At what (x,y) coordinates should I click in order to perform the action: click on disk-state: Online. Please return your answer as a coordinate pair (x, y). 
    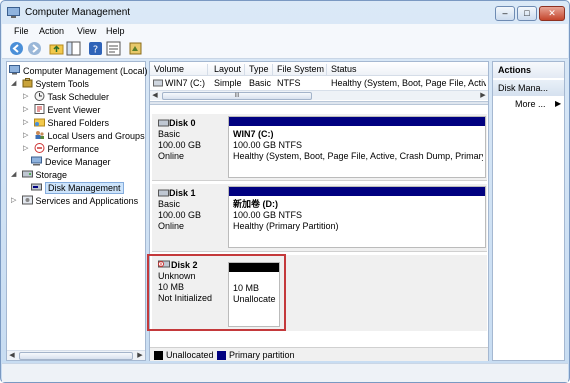
    Looking at the image, I should click on (171, 226).